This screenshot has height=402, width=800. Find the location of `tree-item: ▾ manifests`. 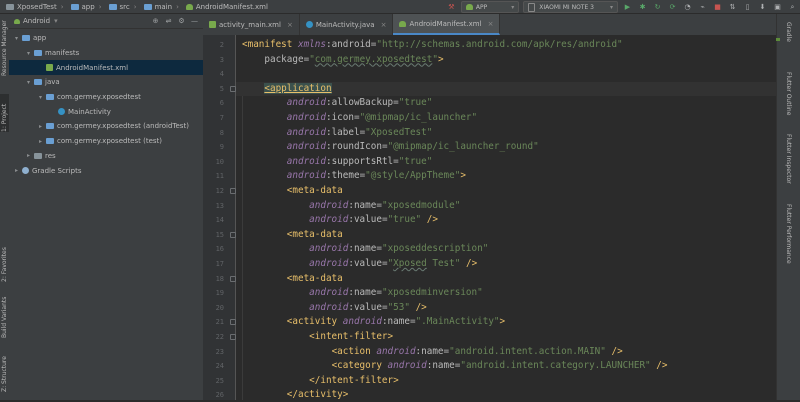

tree-item: ▾ manifests is located at coordinates (106, 53).